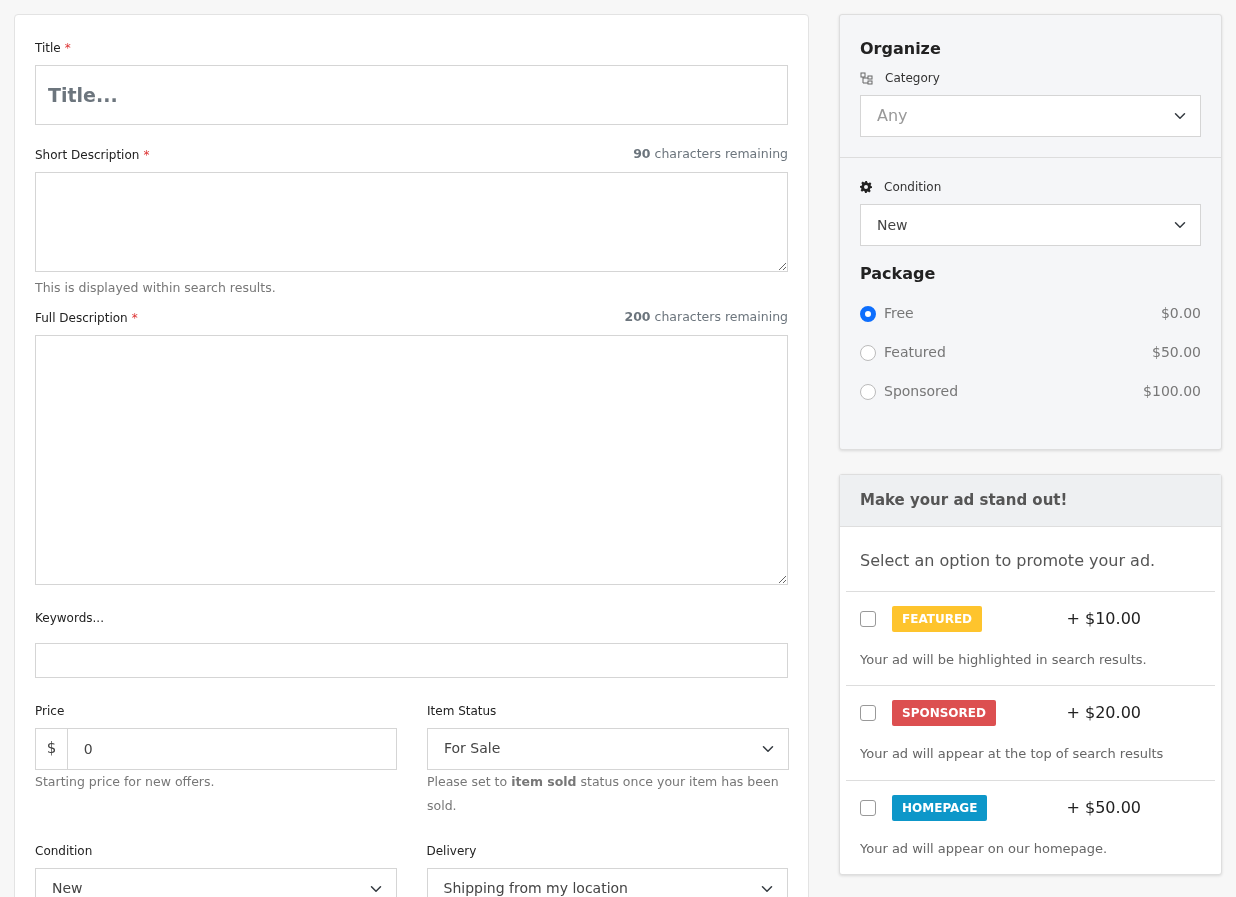 This screenshot has width=1236, height=897. What do you see at coordinates (81, 318) in the screenshot?
I see `field-label: Full Description` at bounding box center [81, 318].